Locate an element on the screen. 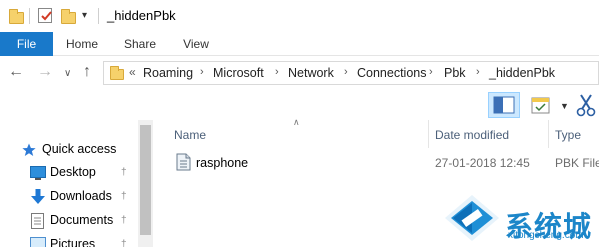  nav-item-downloads: Downloads † is located at coordinates (69, 197).